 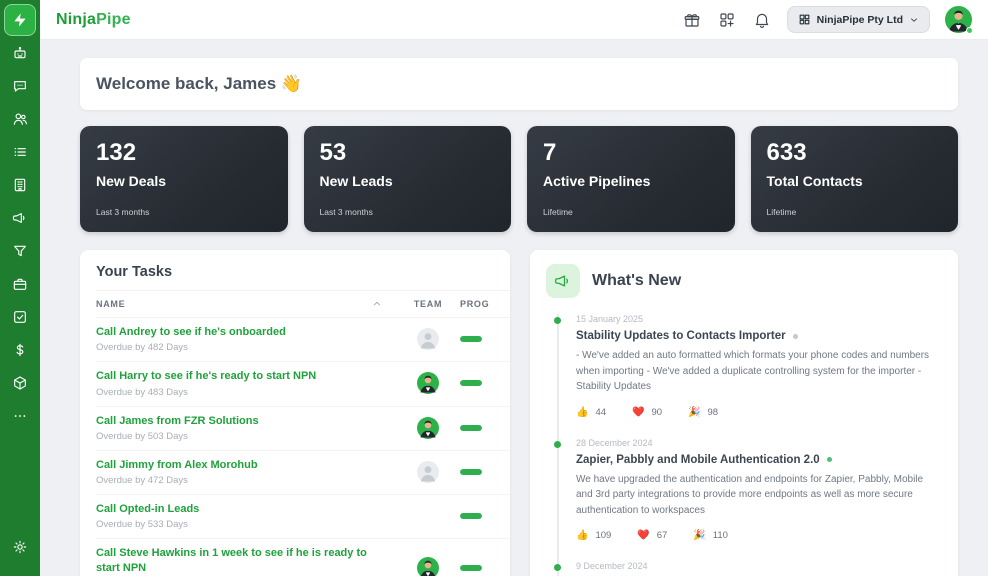 What do you see at coordinates (612, 566) in the screenshot?
I see `entry-date: 9 December 2024` at bounding box center [612, 566].